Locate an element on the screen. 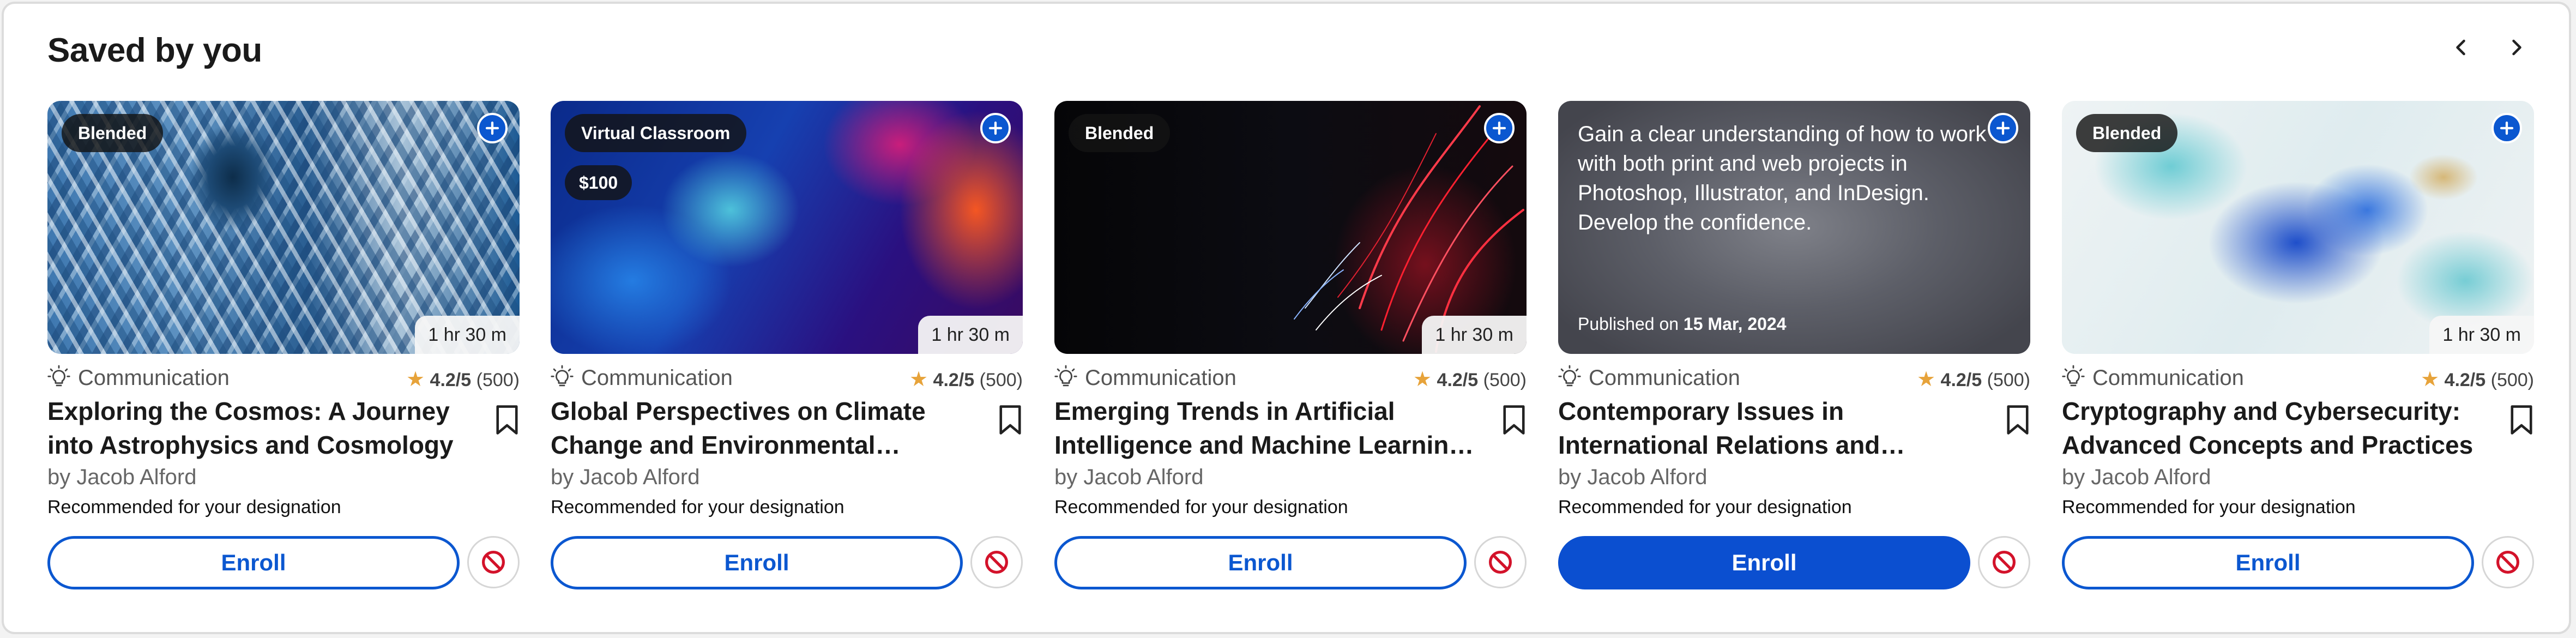  prev-button is located at coordinates (2462, 47).